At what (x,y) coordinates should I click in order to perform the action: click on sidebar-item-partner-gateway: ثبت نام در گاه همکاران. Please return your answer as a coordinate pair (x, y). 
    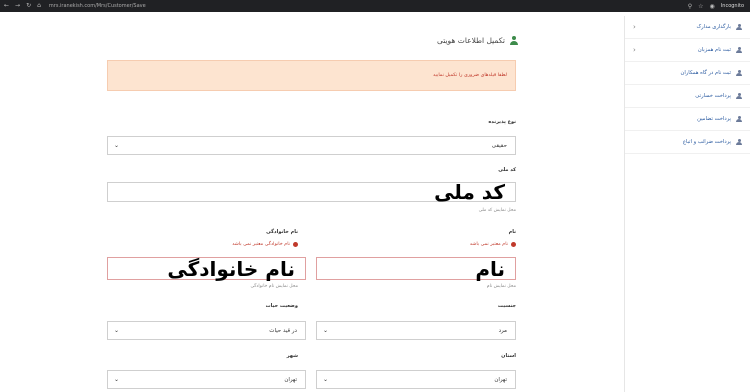
    Looking at the image, I should click on (687, 73).